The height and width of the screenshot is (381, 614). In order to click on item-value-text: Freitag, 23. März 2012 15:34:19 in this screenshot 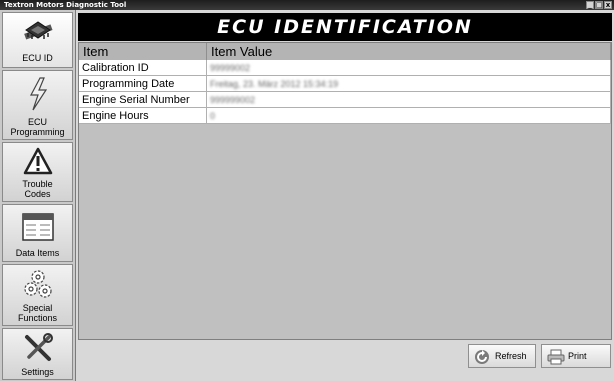, I will do `click(274, 83)`.